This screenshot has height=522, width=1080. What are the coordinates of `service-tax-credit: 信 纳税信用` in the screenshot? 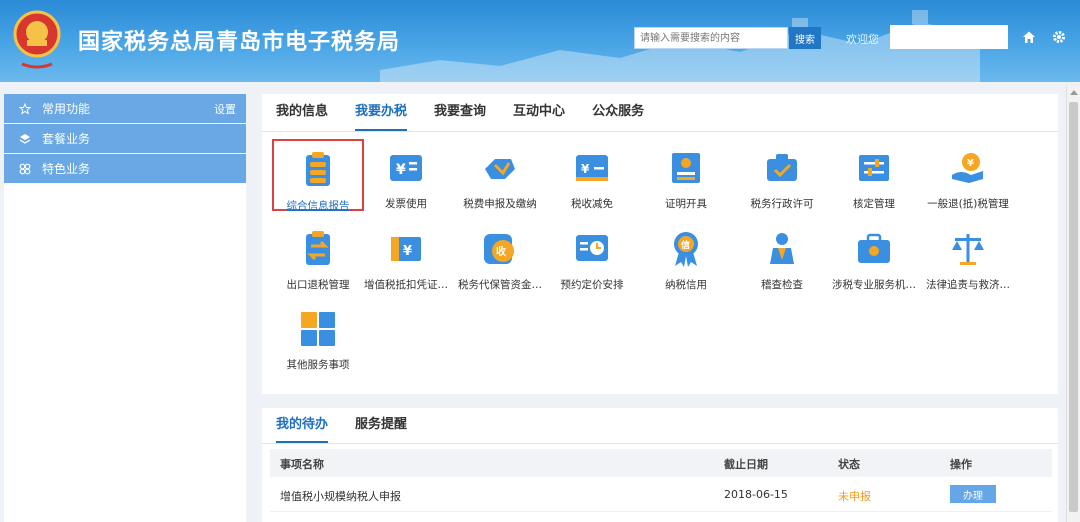 It's located at (686, 256).